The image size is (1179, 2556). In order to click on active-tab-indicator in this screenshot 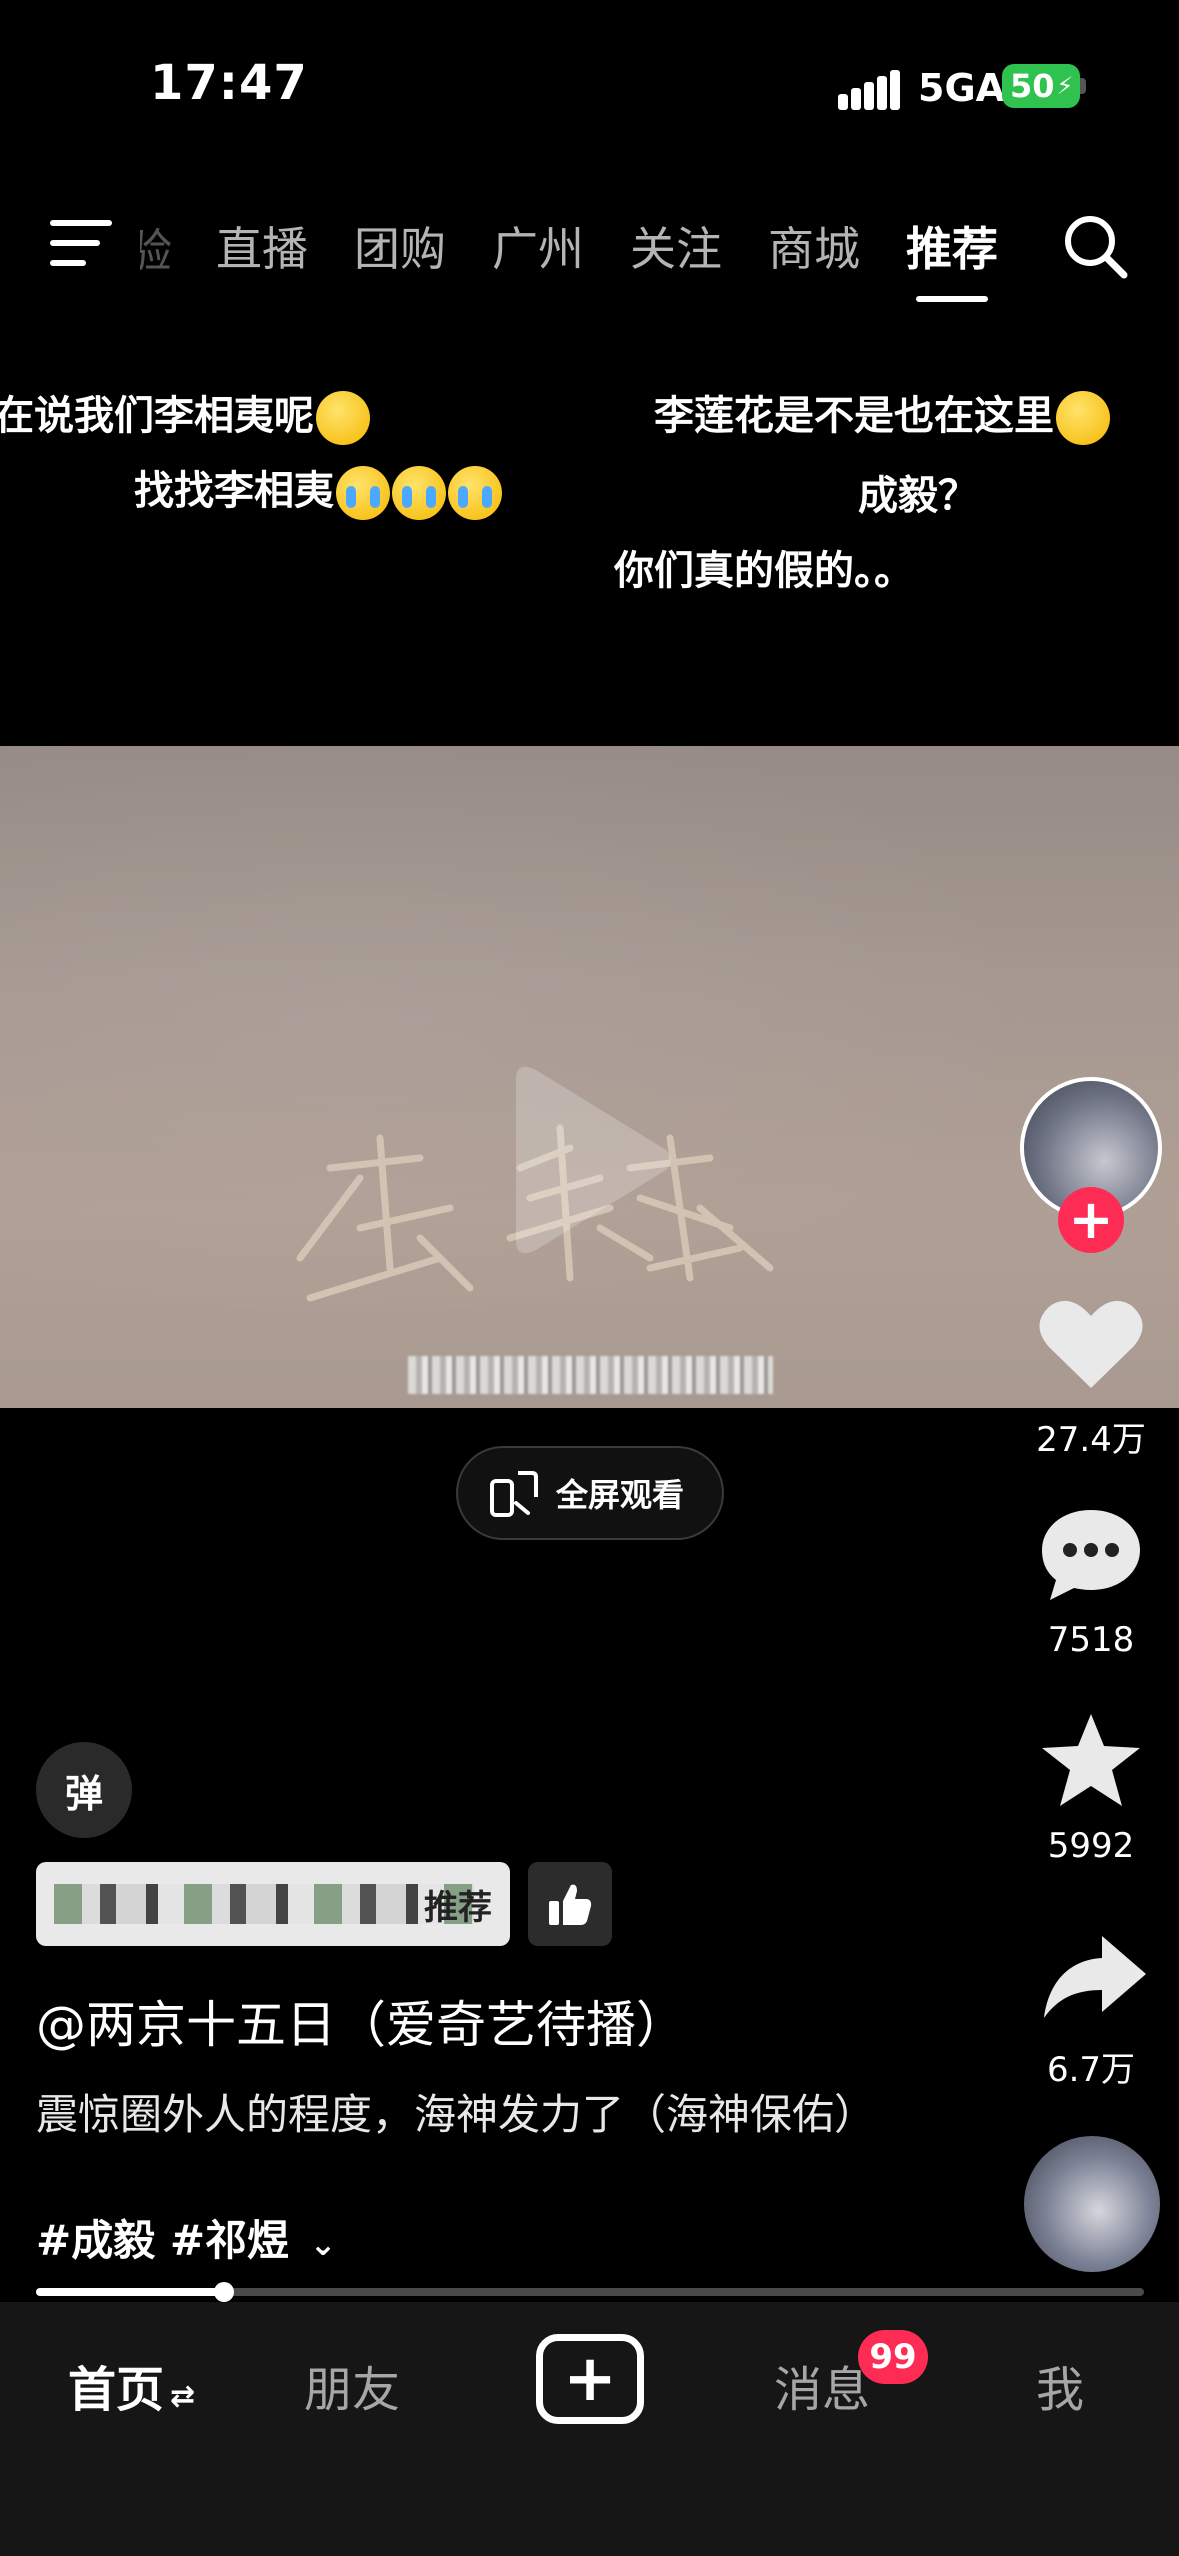, I will do `click(952, 299)`.